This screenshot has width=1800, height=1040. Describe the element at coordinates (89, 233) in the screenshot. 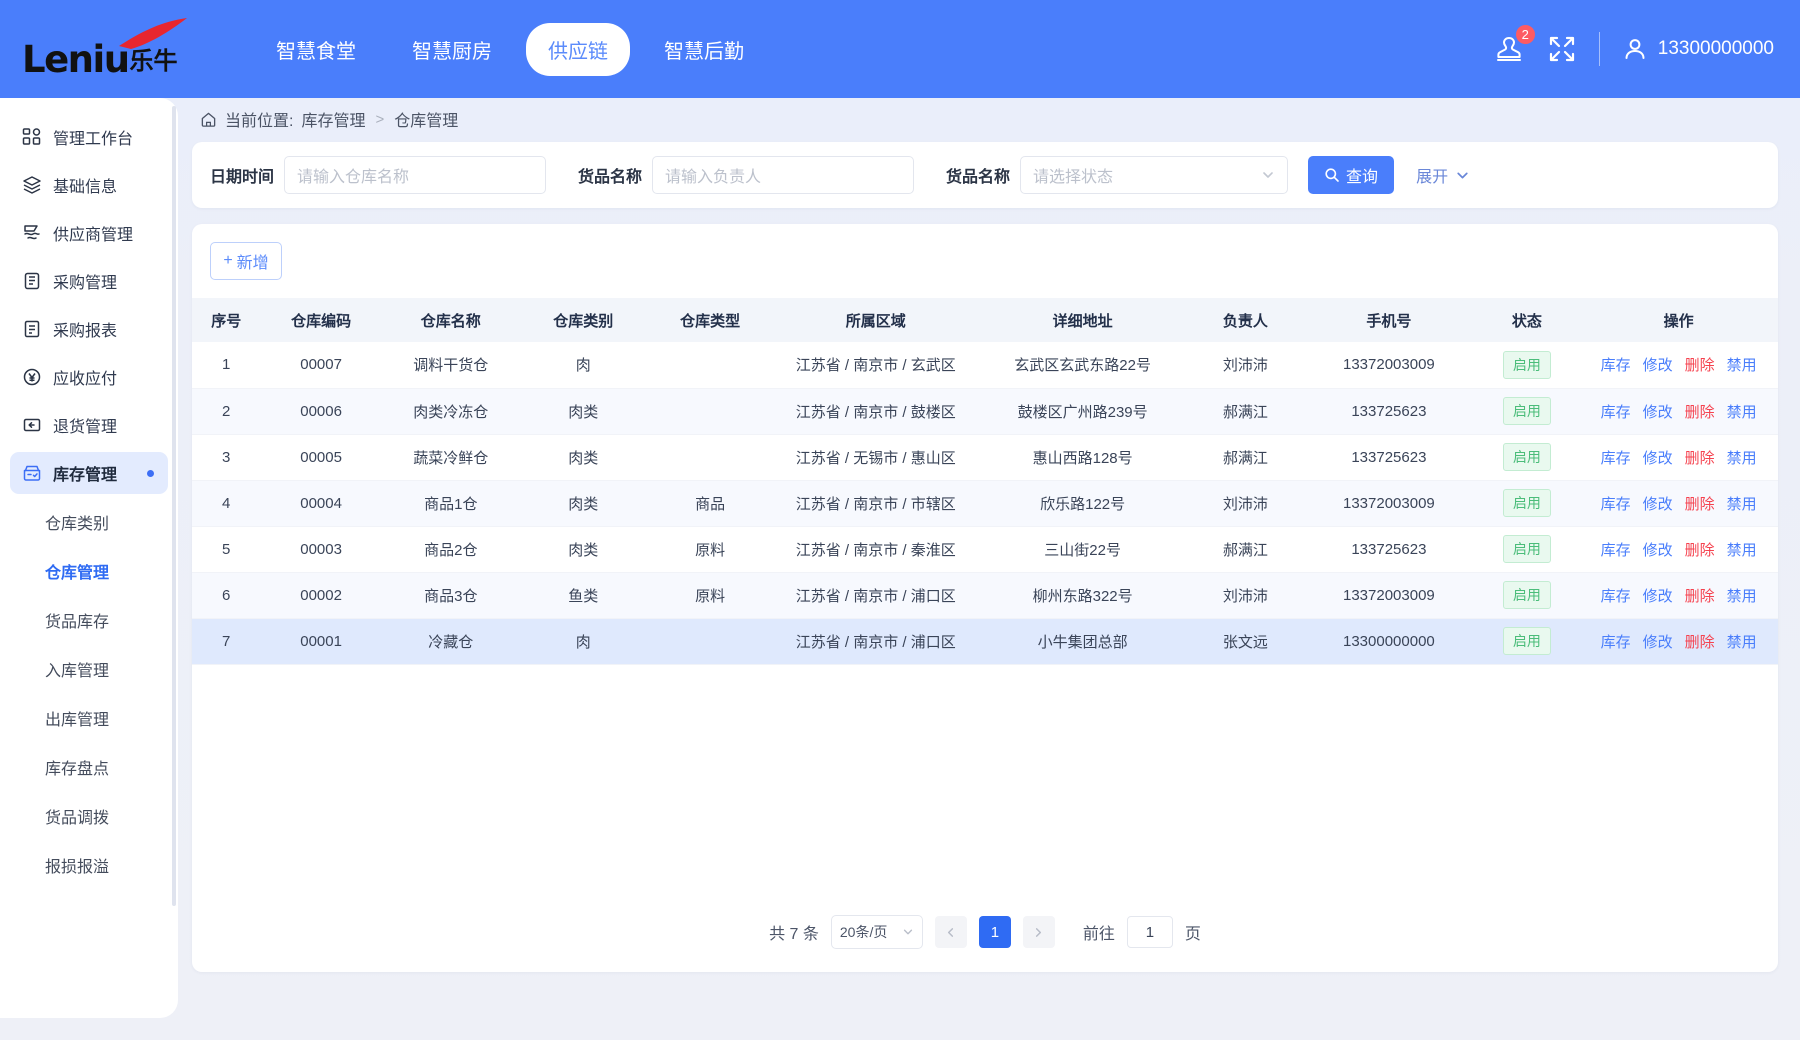

I see `sidebar-item-supplier: 供应商管理` at that location.